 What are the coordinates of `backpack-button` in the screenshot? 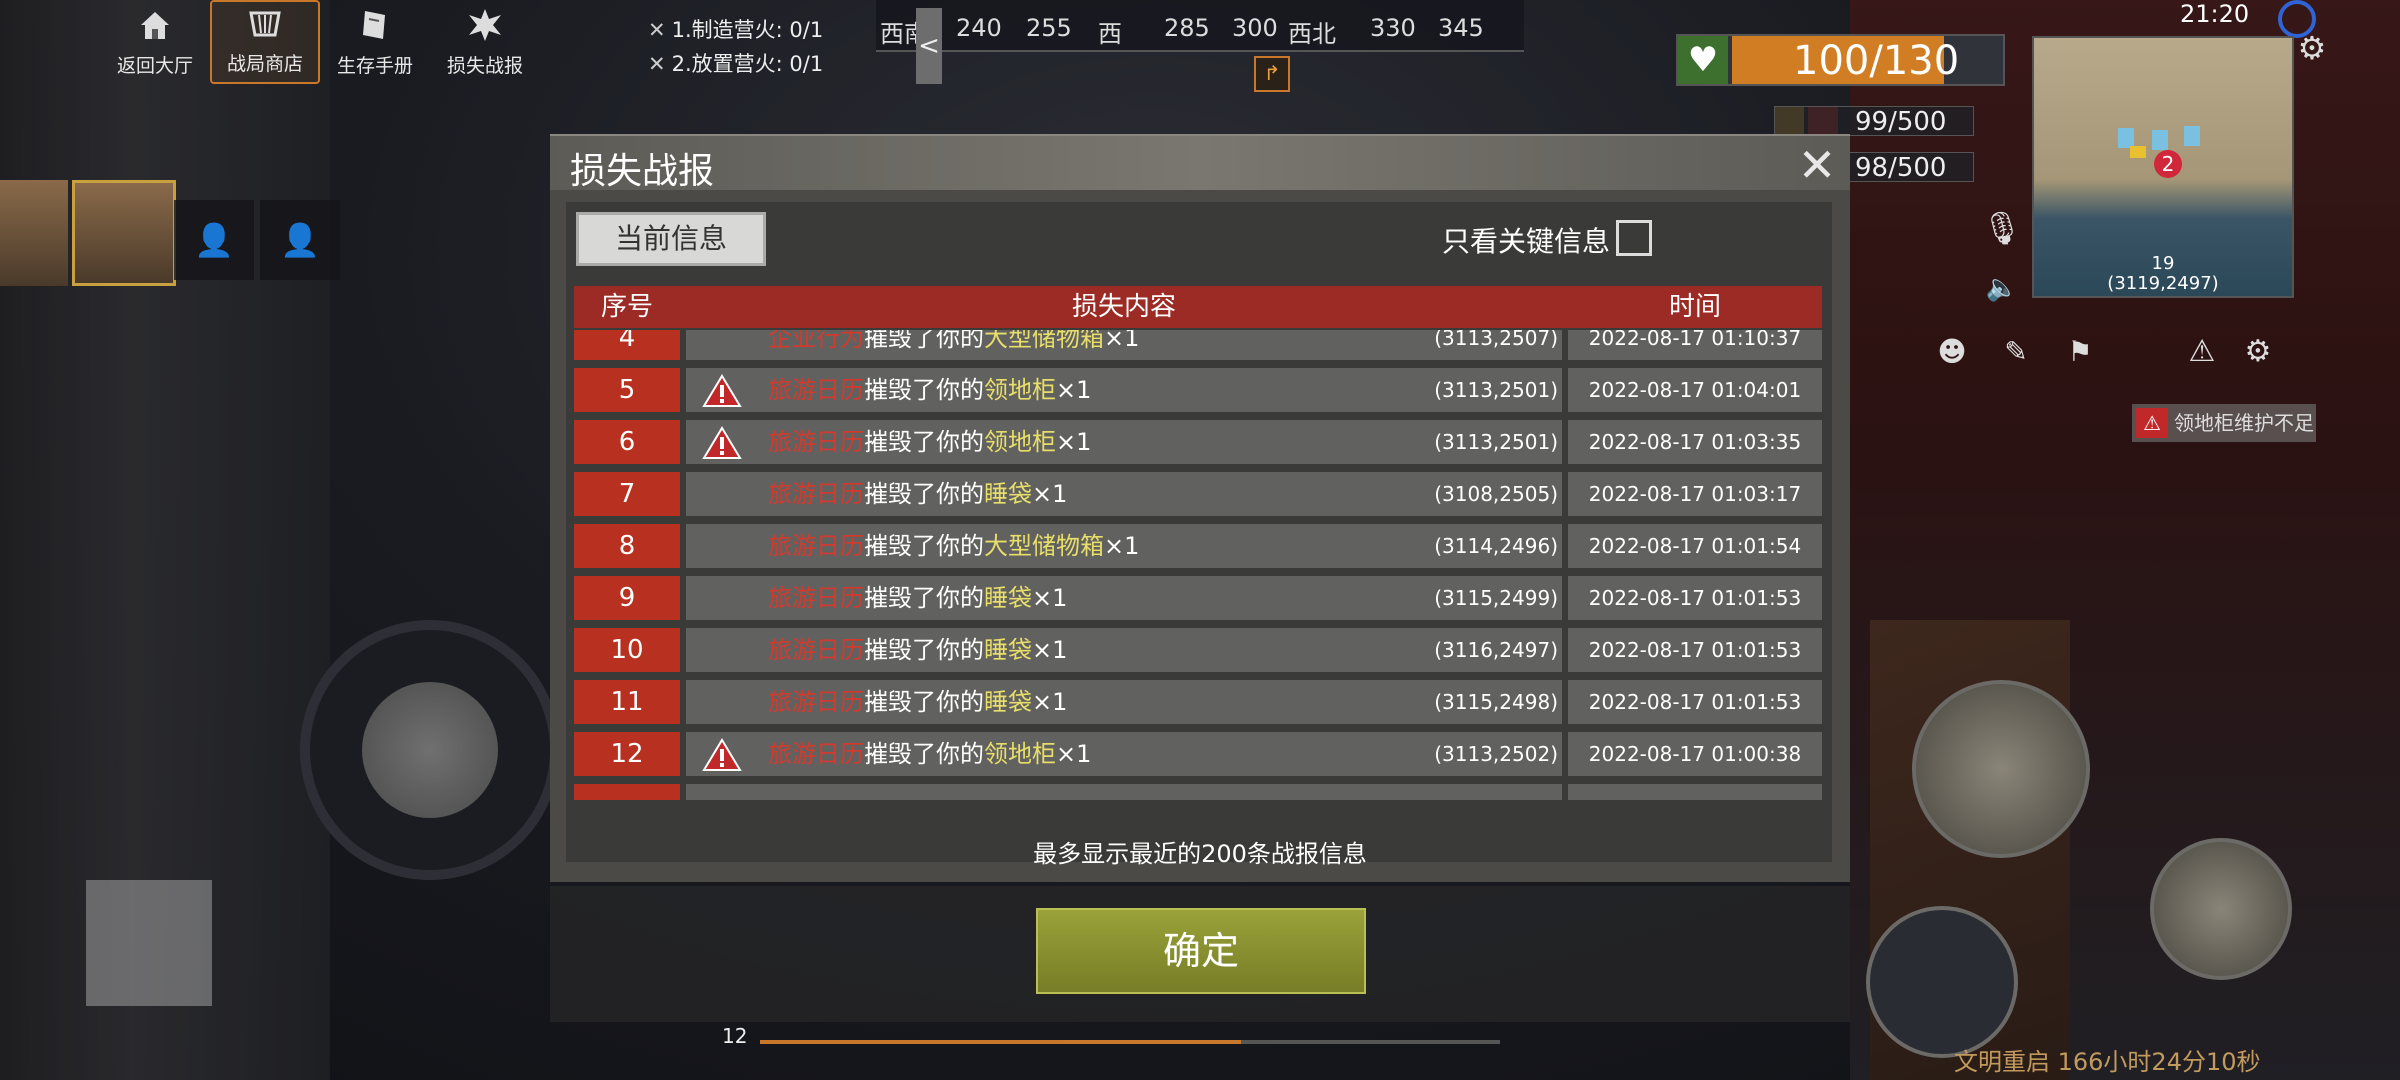 It's located at (149, 943).